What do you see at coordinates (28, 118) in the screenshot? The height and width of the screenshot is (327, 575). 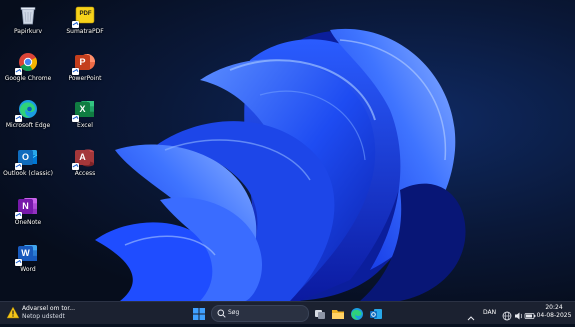 I see `desktop-icon-edge: Microsoft Edge` at bounding box center [28, 118].